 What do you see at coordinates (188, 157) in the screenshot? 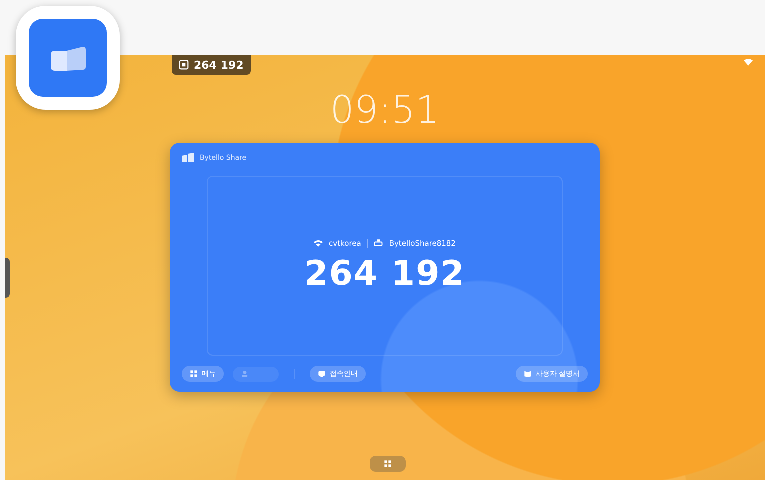
I see `logo-icon` at bounding box center [188, 157].